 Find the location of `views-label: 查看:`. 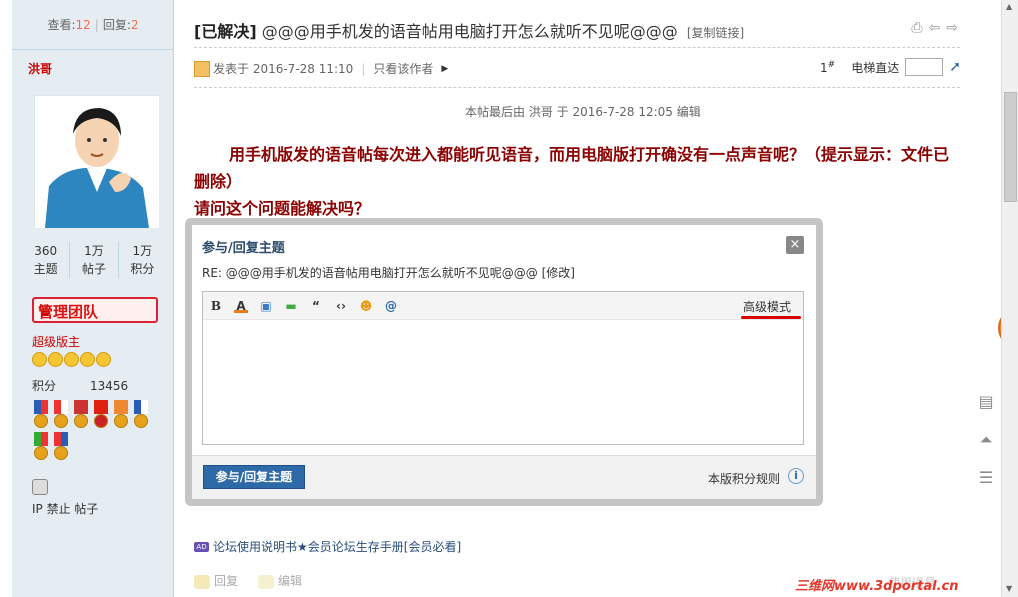

views-label: 查看: is located at coordinates (61, 25).